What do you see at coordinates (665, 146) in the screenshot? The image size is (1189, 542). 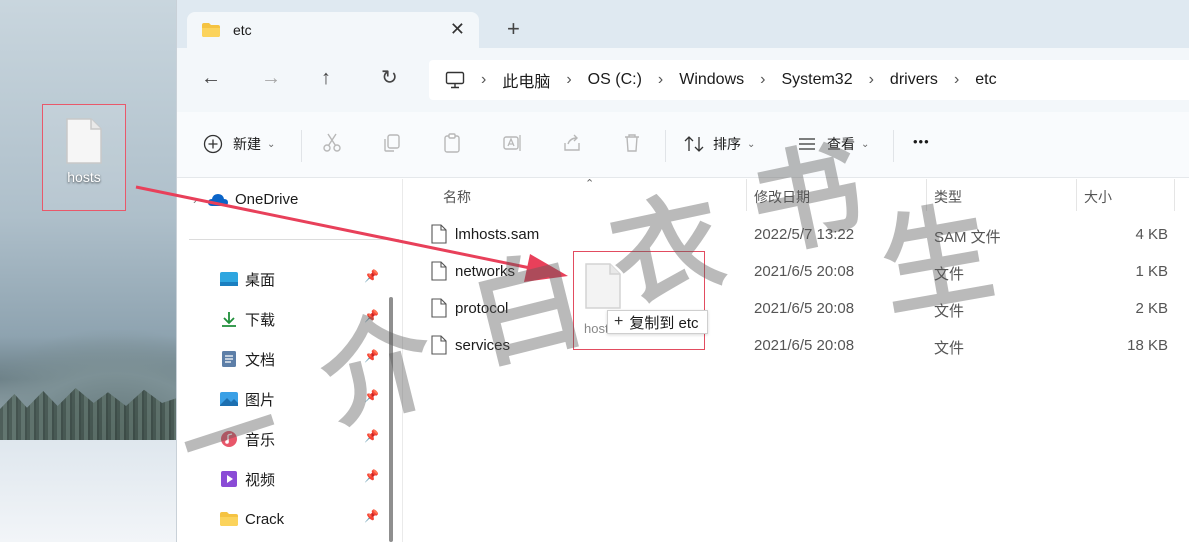 I see `toolbar-divider` at bounding box center [665, 146].